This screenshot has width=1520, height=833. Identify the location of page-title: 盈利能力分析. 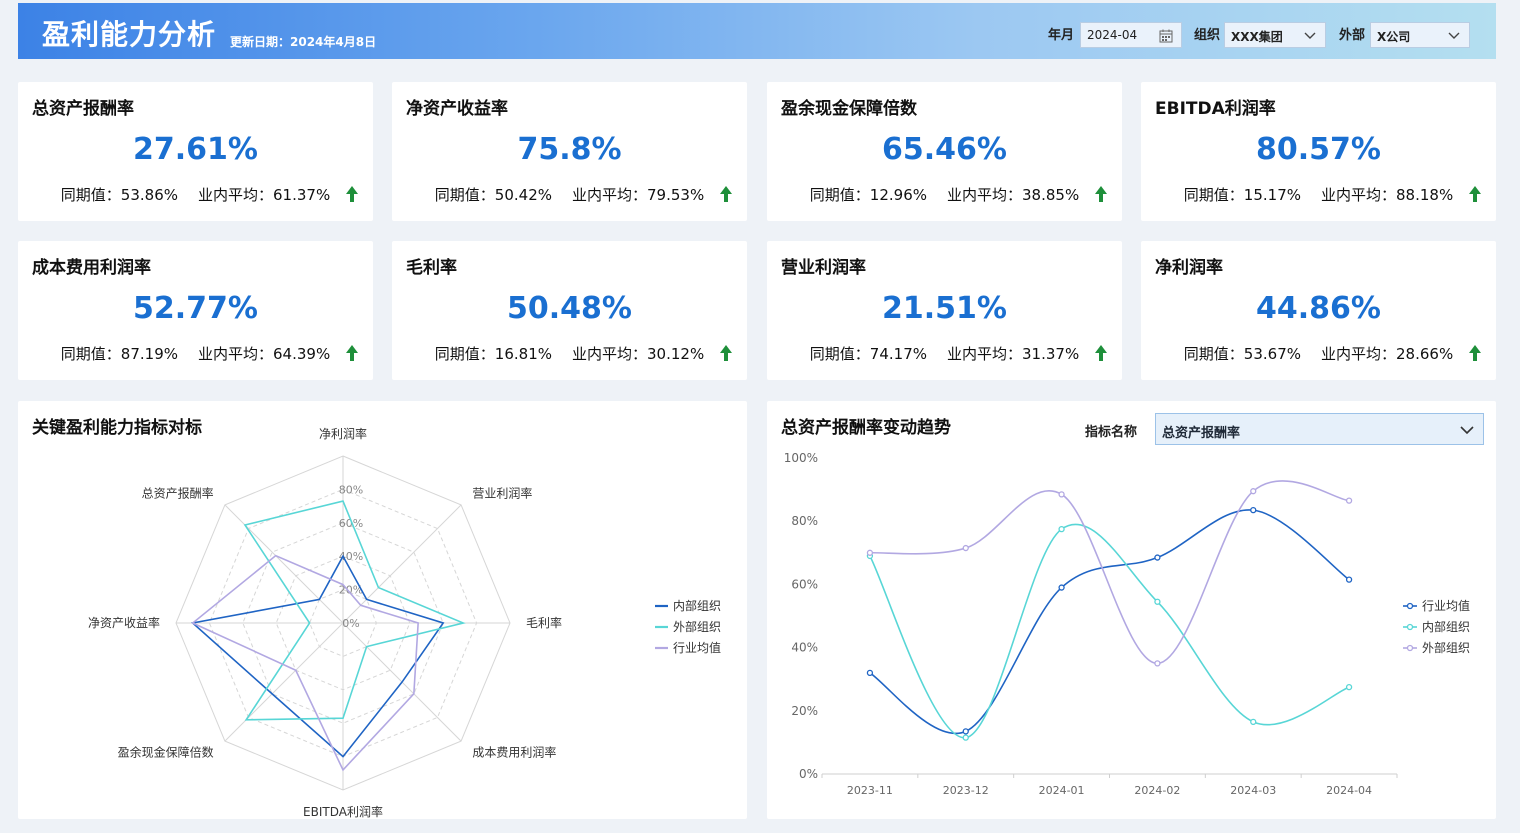
(129, 34).